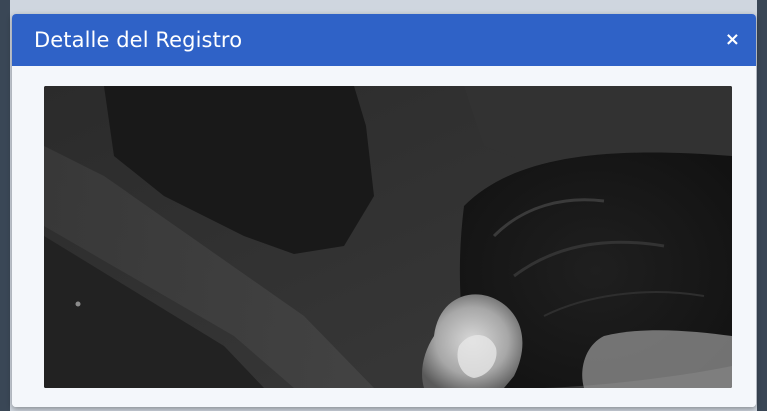  What do you see at coordinates (138, 40) in the screenshot?
I see `modal-title: Detalle del Registro` at bounding box center [138, 40].